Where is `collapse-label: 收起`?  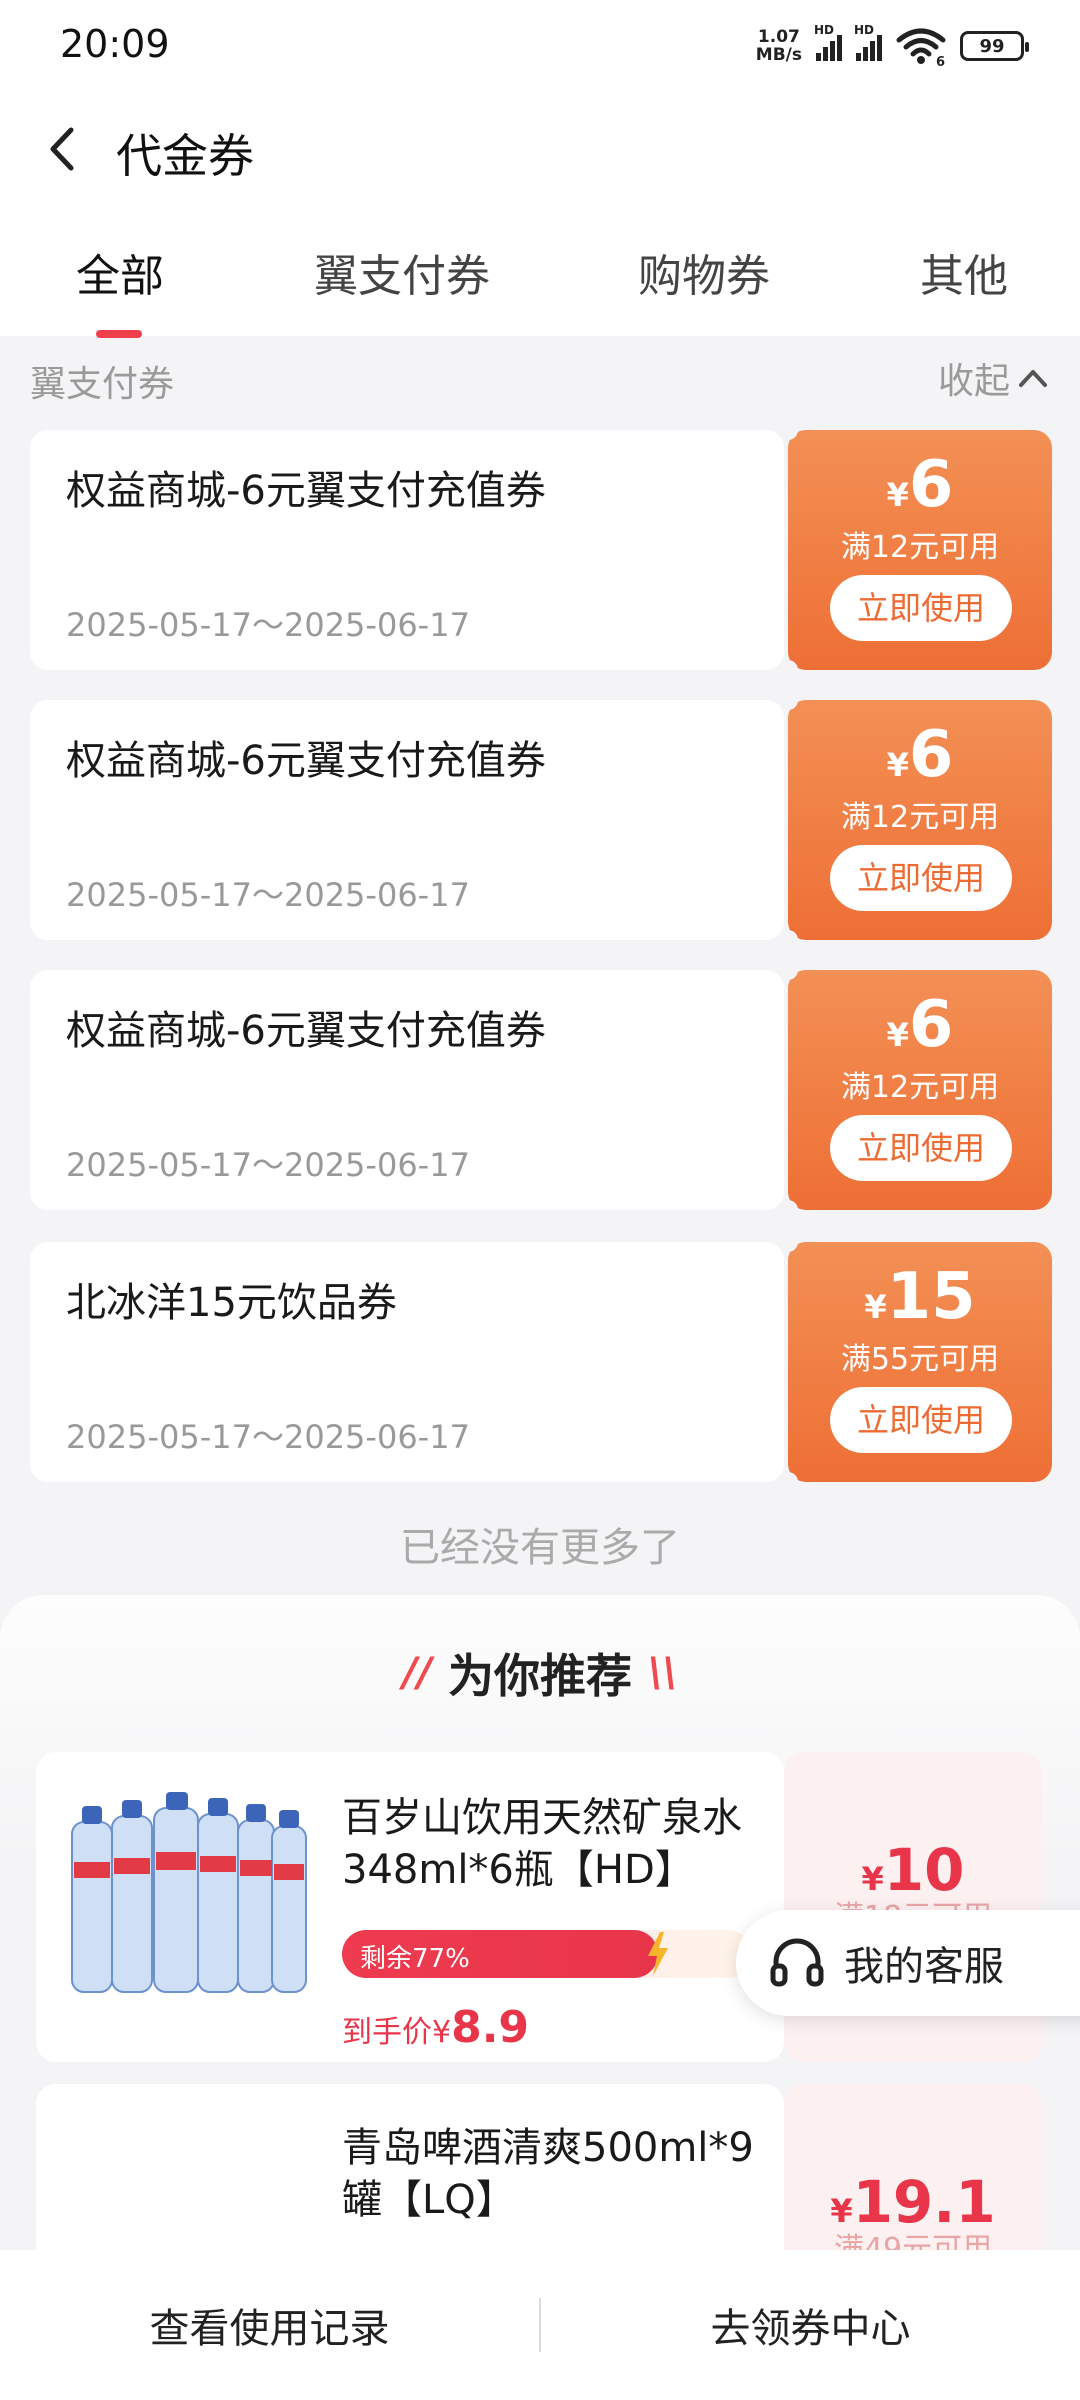
collapse-label: 收起 is located at coordinates (973, 381).